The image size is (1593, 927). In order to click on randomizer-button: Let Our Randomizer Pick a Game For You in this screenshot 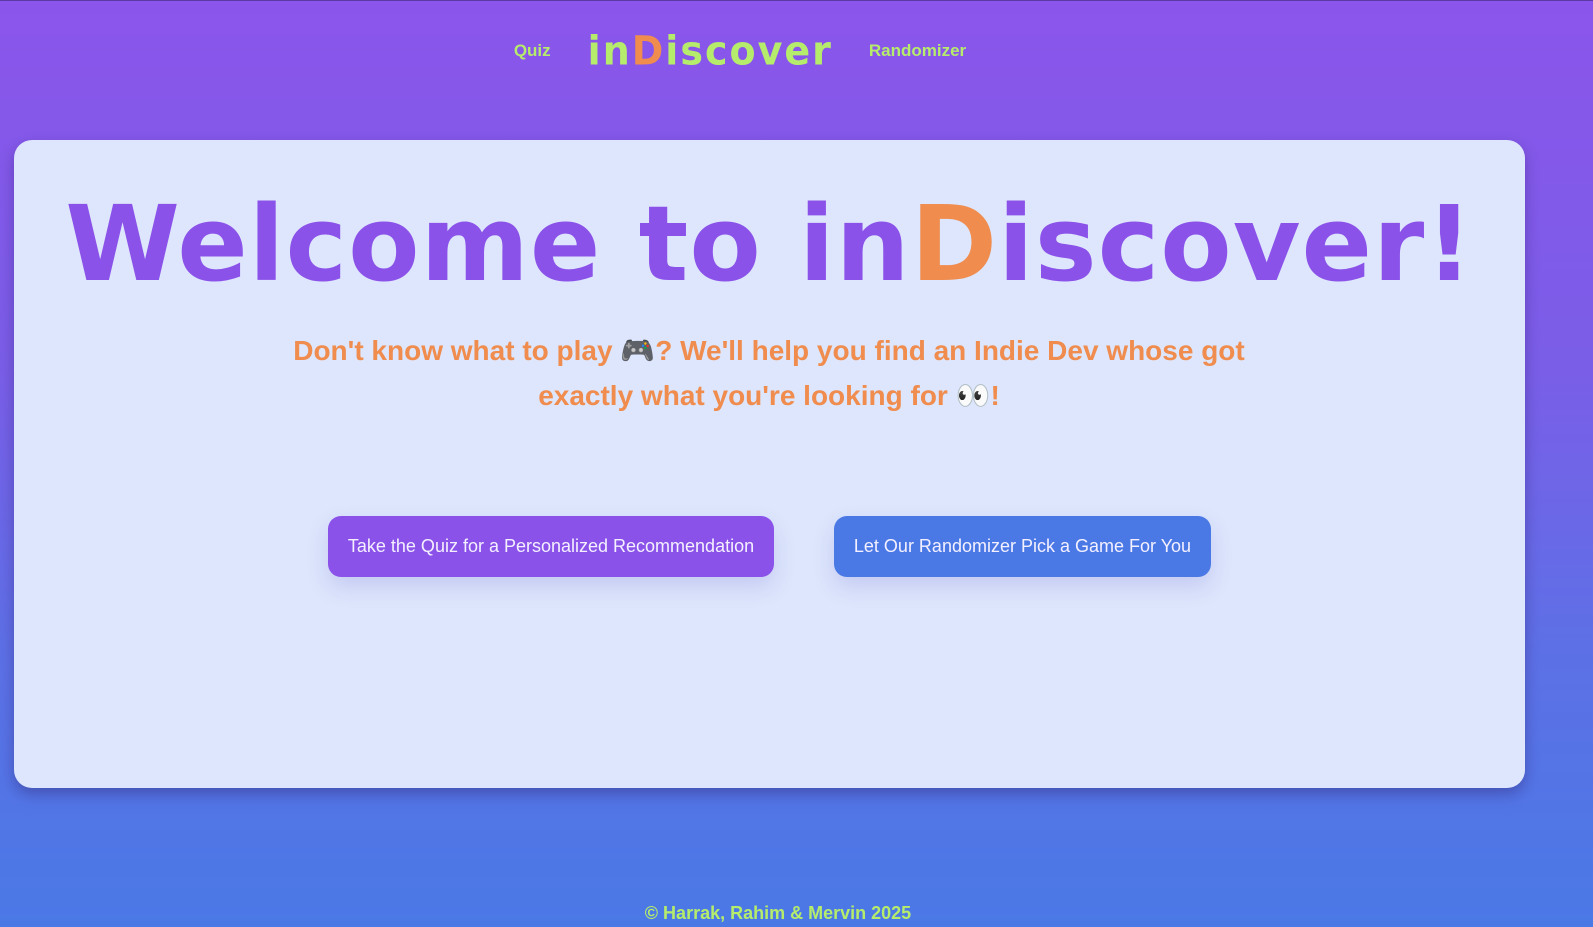, I will do `click(1022, 546)`.